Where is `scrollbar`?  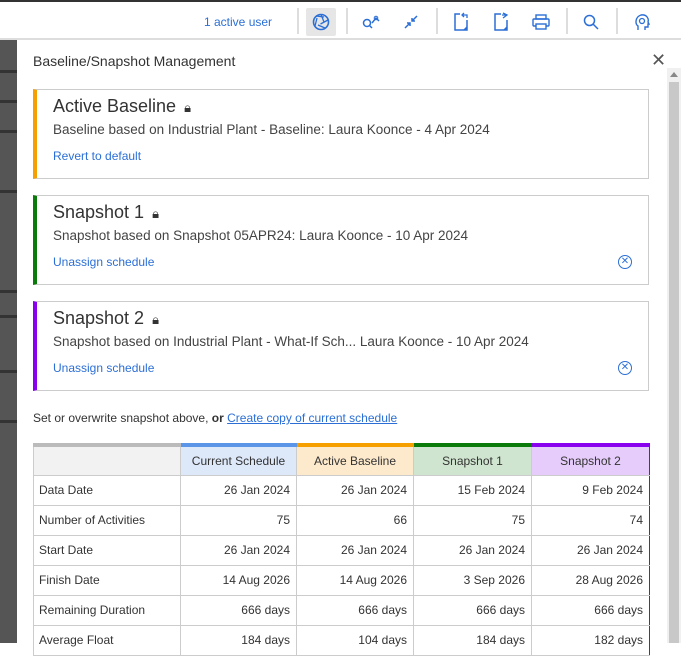
scrollbar is located at coordinates (674, 355).